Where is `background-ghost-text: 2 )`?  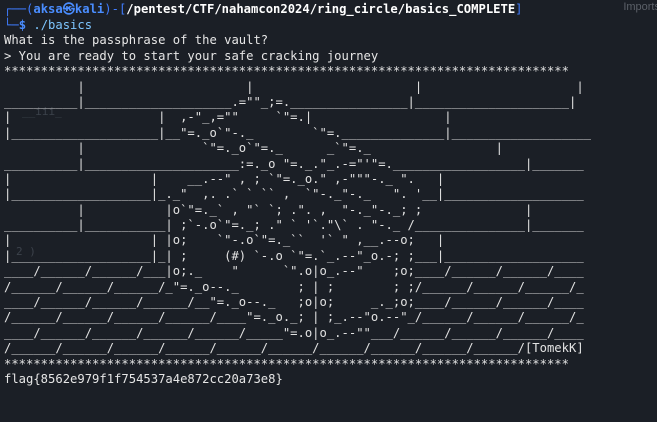 background-ghost-text: 2 ) is located at coordinates (26, 251).